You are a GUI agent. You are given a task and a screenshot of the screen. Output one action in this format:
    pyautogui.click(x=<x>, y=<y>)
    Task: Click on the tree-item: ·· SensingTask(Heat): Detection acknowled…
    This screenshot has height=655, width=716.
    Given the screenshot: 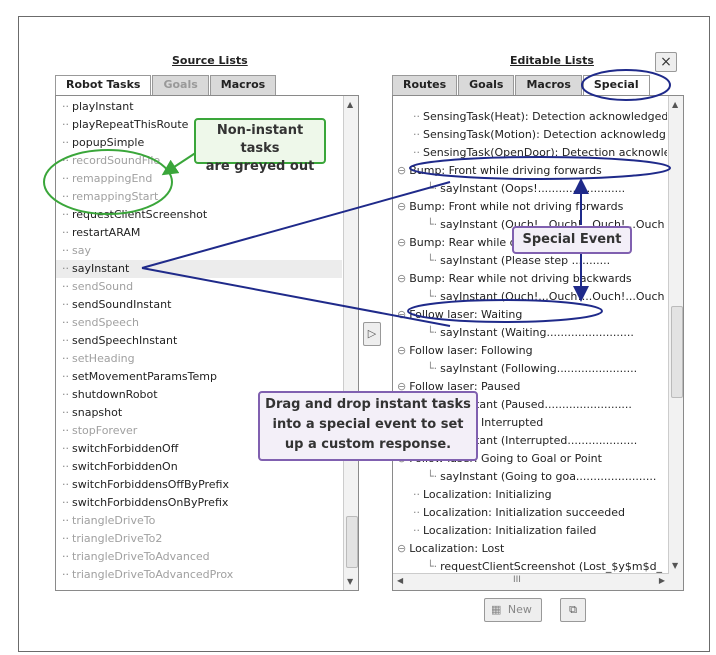 What is the action you would take?
    pyautogui.click(x=530, y=117)
    